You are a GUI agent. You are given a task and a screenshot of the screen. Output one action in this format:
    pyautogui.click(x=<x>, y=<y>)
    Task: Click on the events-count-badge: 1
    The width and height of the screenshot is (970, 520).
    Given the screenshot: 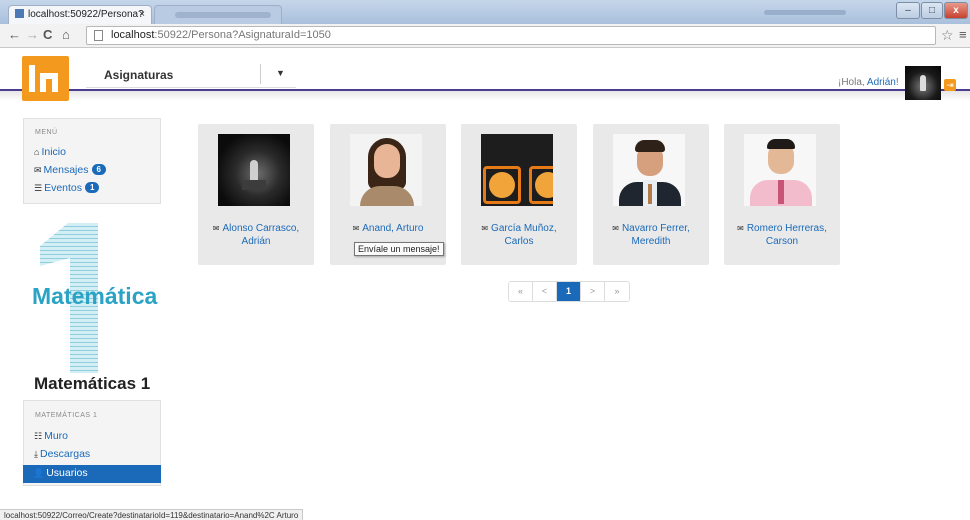 What is the action you would take?
    pyautogui.click(x=92, y=187)
    